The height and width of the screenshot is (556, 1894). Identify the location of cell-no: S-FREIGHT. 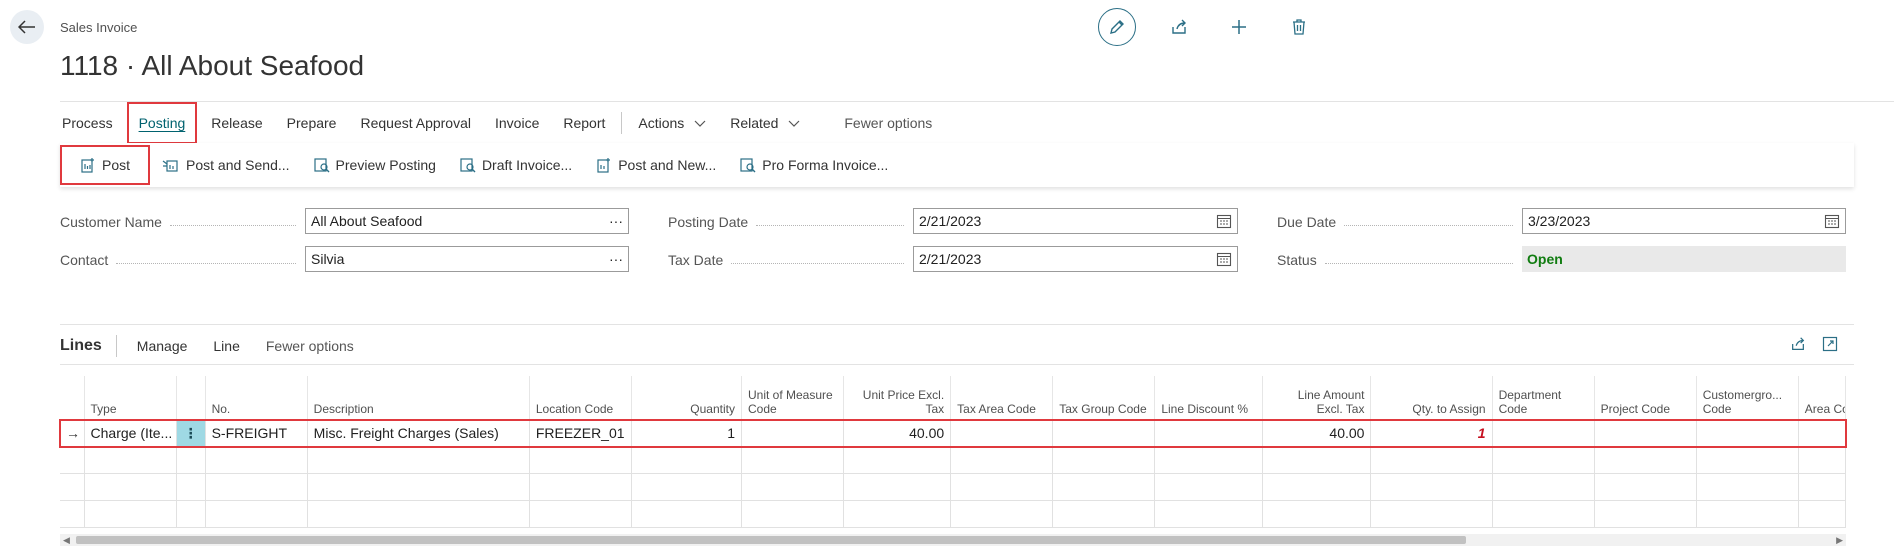
(256, 433).